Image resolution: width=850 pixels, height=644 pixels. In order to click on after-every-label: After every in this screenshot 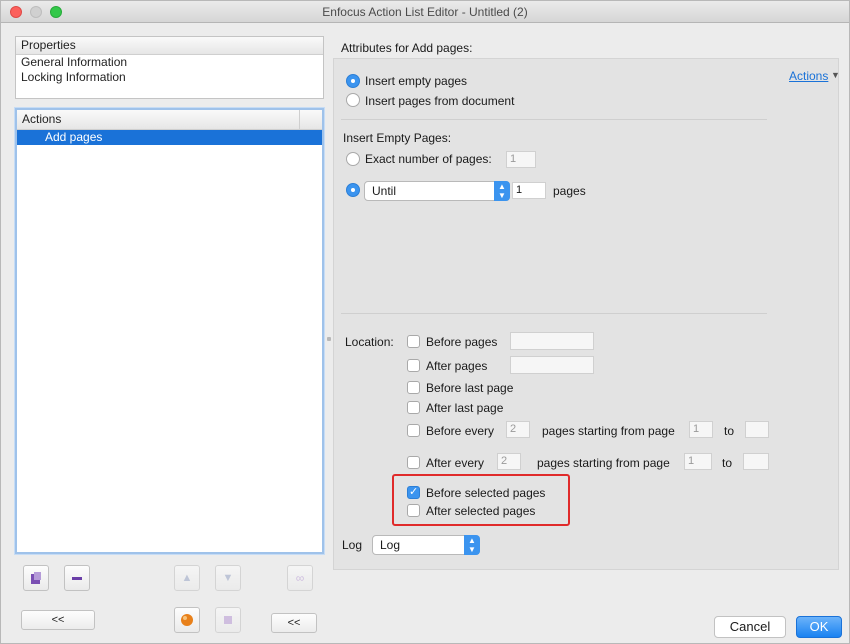, I will do `click(455, 463)`.